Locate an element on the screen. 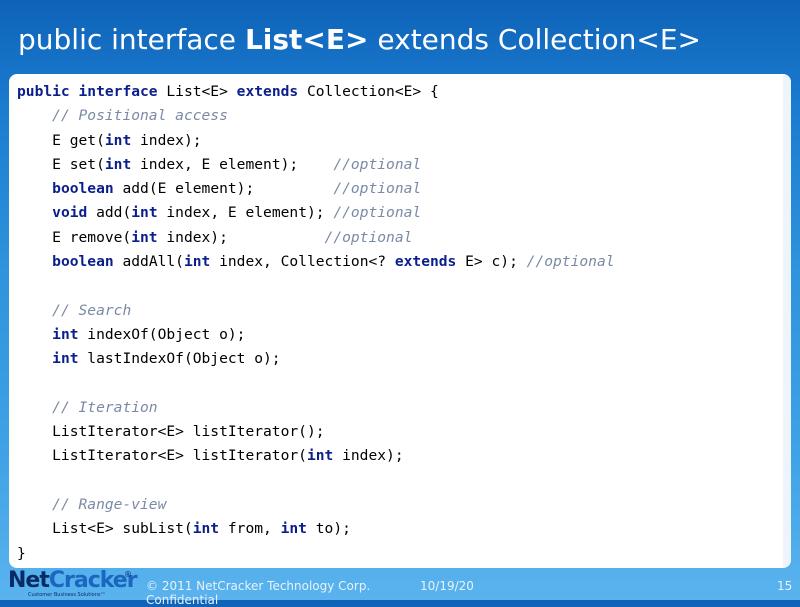 Image resolution: width=800 pixels, height=607 pixels. code-line: ListIterator<E> listIterator(); is located at coordinates (316, 432).